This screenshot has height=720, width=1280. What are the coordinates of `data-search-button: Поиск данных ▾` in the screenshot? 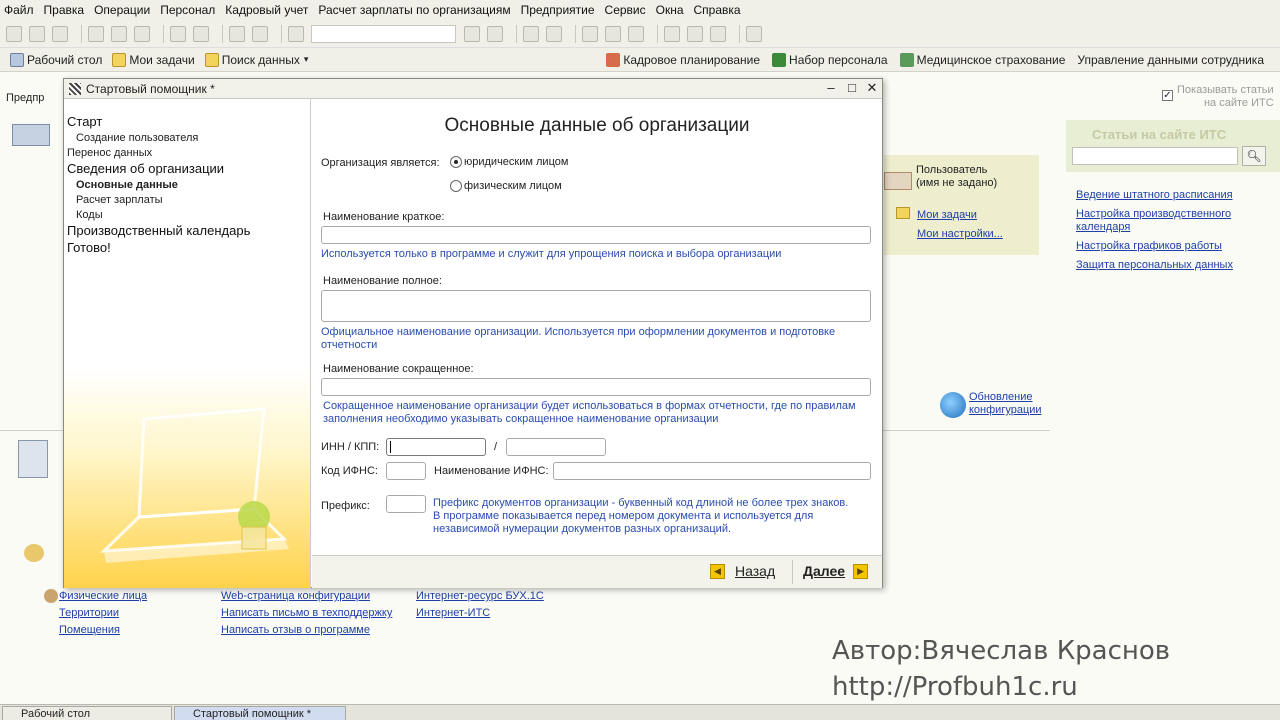 It's located at (256, 59).